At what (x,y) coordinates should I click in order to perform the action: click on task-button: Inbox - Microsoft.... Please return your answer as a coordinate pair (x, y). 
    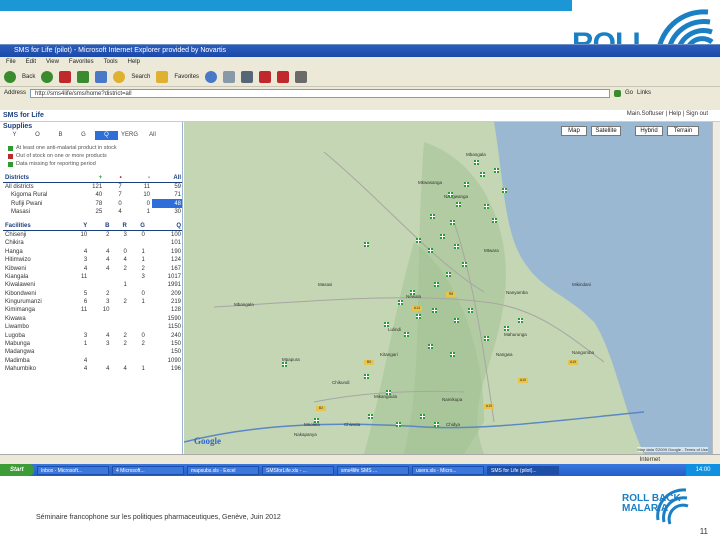
    Looking at the image, I should click on (73, 470).